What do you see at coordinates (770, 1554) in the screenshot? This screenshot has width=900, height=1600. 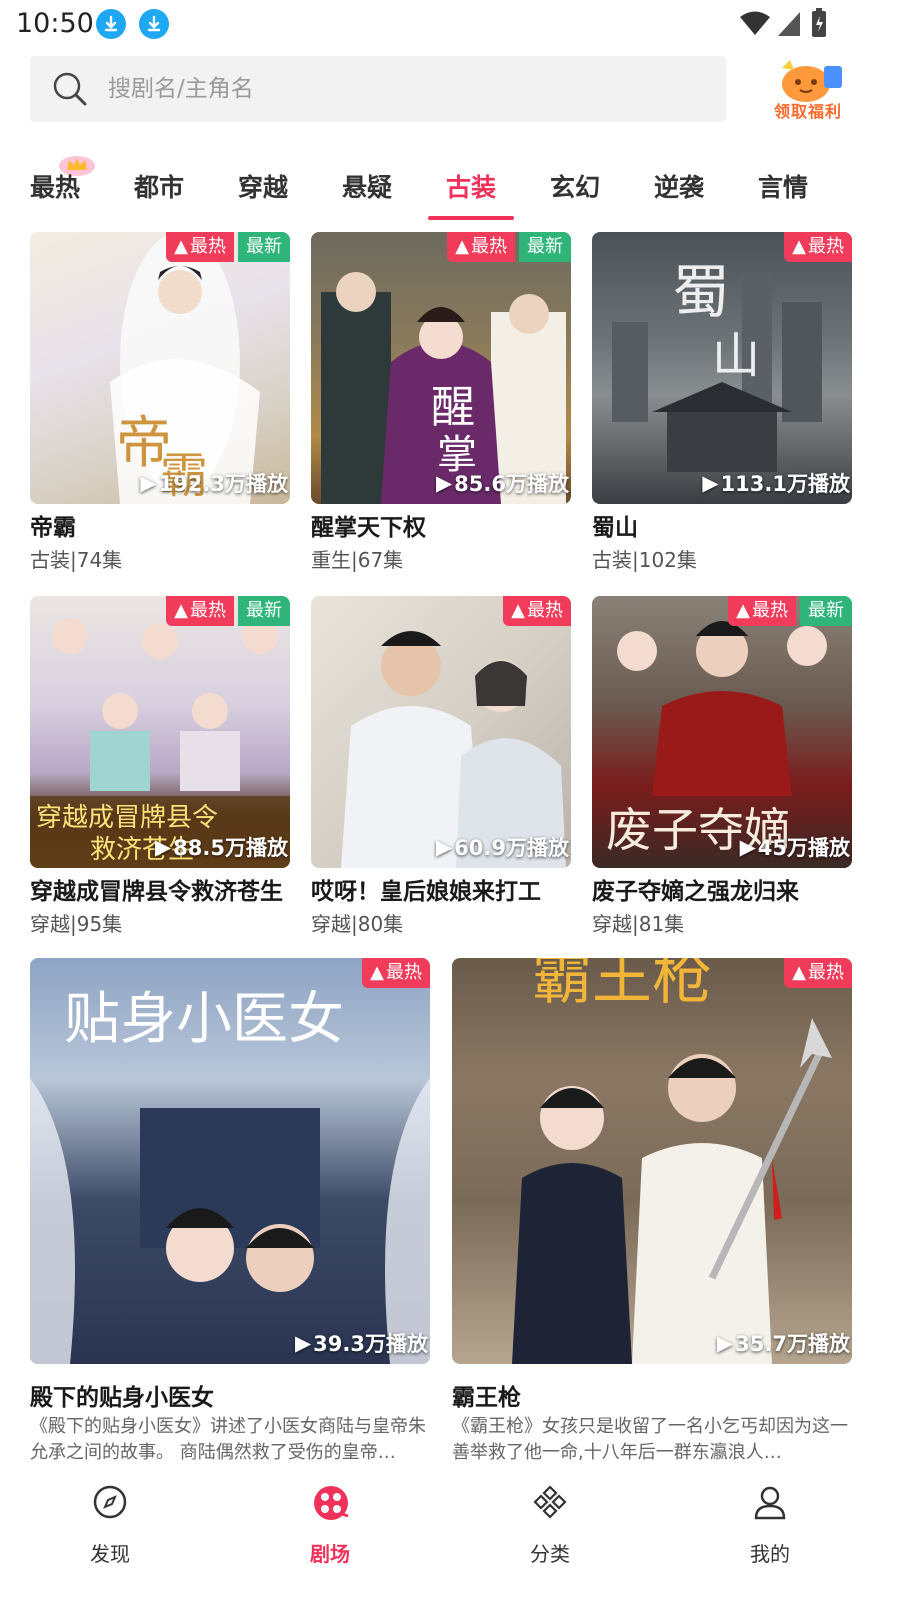 I see `nav-label: 我的` at bounding box center [770, 1554].